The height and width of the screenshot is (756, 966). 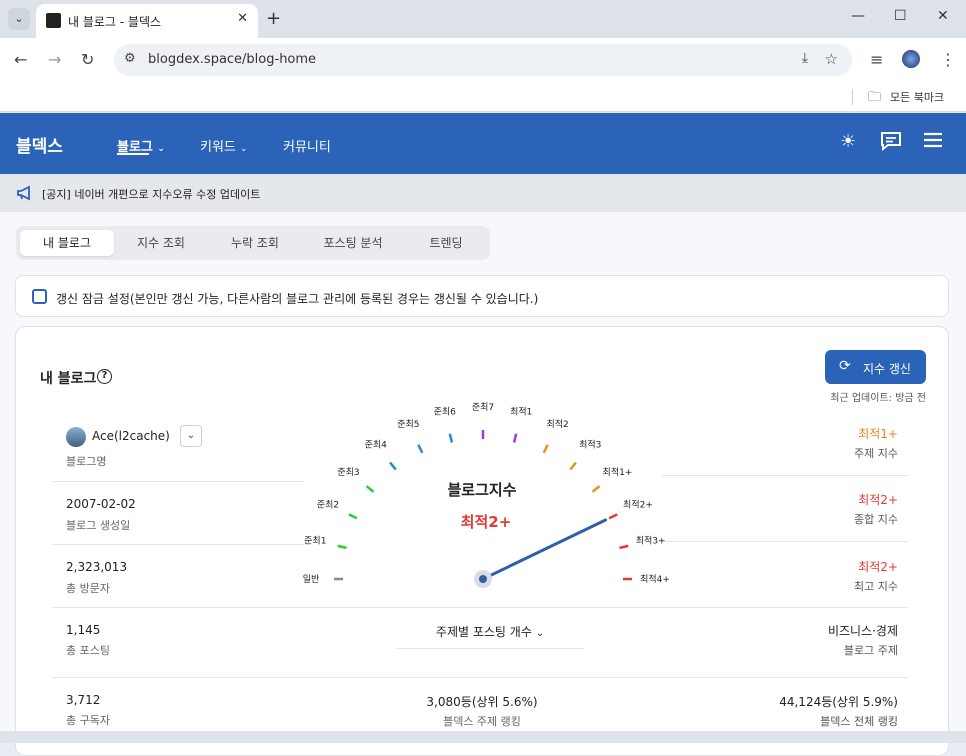 What do you see at coordinates (133, 154) in the screenshot?
I see `active-nav-underline` at bounding box center [133, 154].